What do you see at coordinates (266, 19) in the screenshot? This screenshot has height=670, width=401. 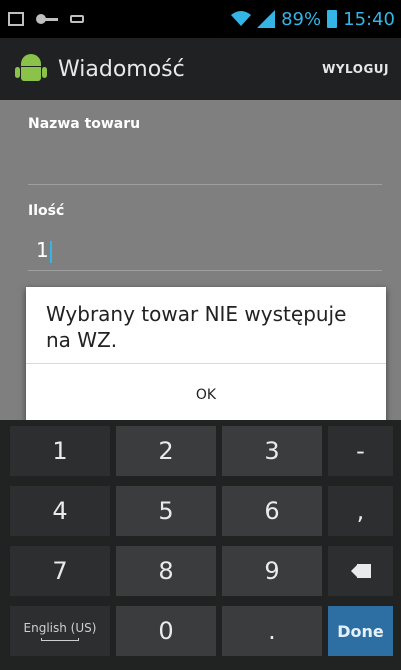 I see `signal-icon` at bounding box center [266, 19].